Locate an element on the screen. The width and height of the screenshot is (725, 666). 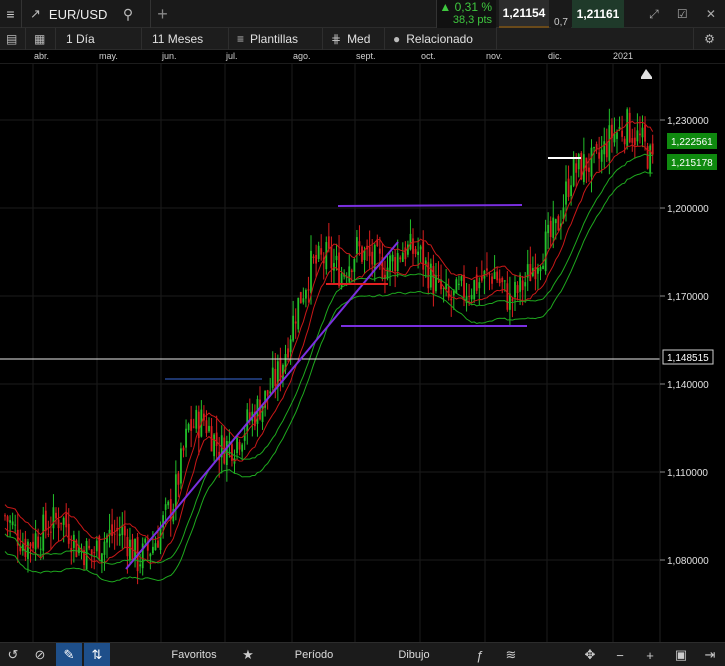
search-icon: ⚲ is located at coordinates (128, 14).